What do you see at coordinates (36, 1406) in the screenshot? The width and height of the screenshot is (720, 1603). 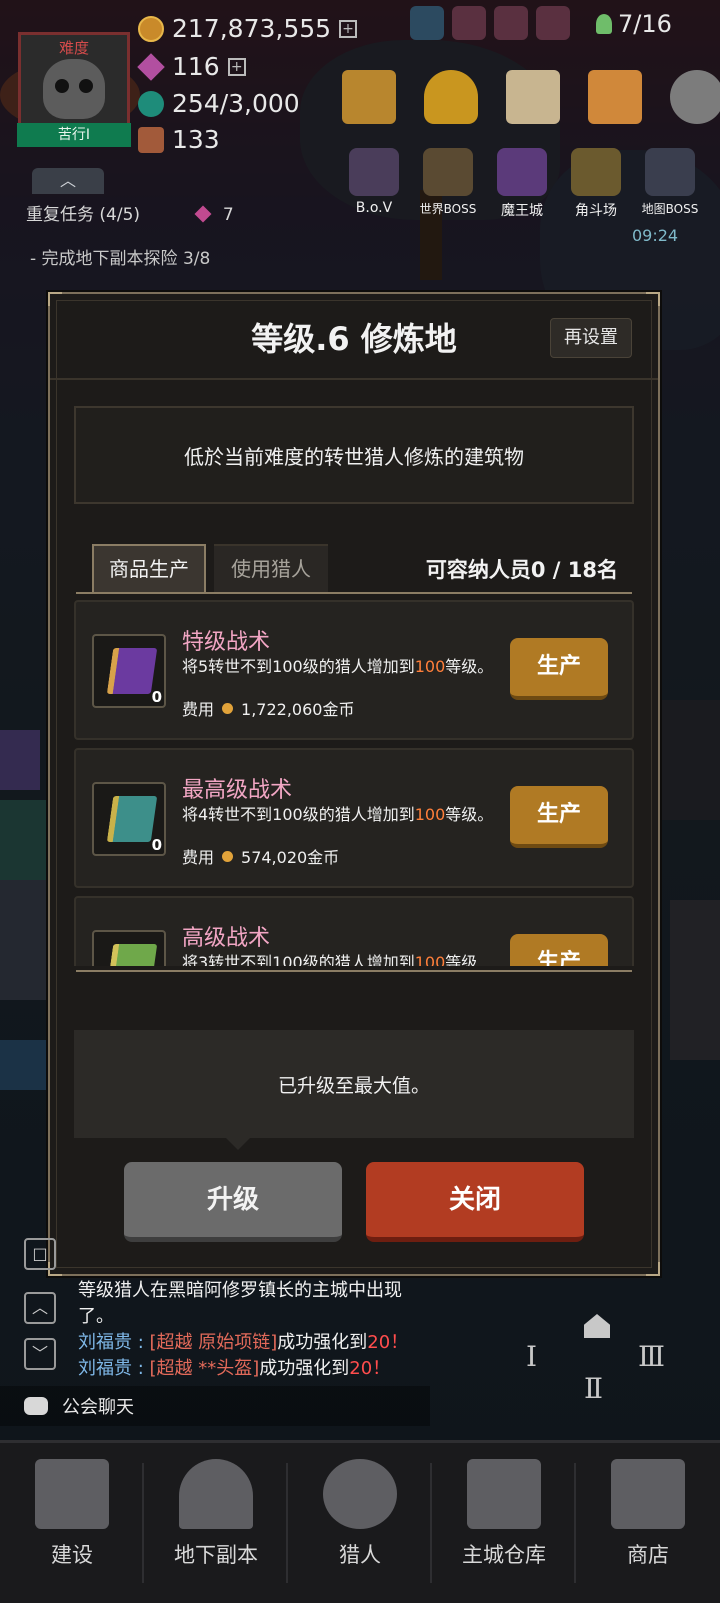 I see `chat-bubble-icon` at bounding box center [36, 1406].